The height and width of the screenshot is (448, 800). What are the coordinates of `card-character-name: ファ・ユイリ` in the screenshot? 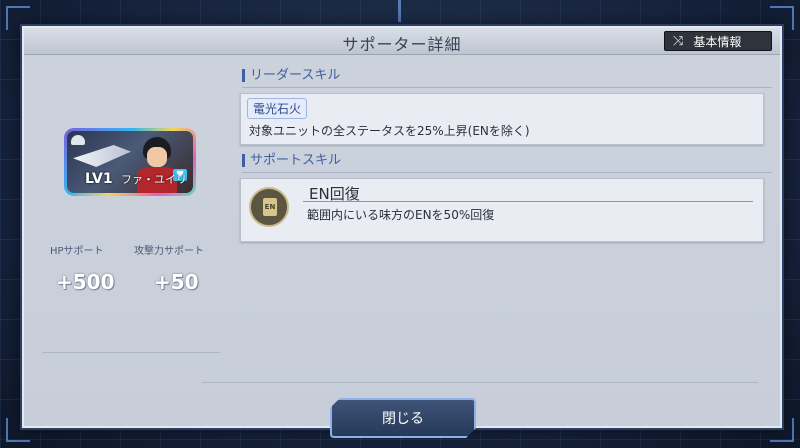 It's located at (154, 179).